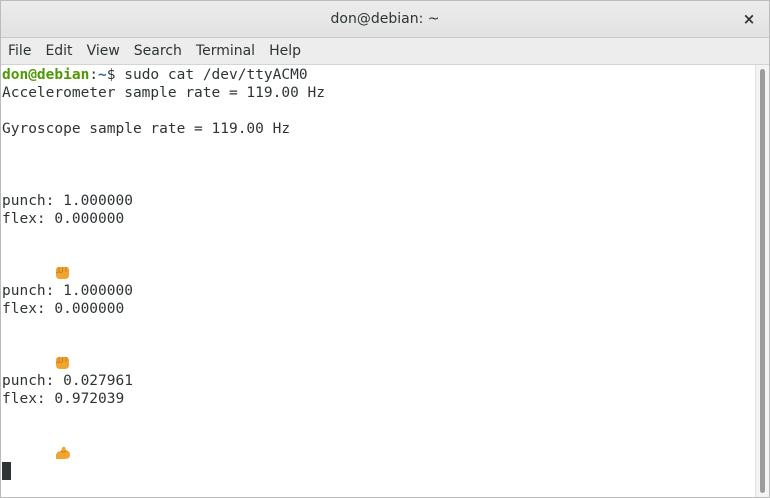 The image size is (770, 498). I want to click on close-button: ×, so click(749, 19).